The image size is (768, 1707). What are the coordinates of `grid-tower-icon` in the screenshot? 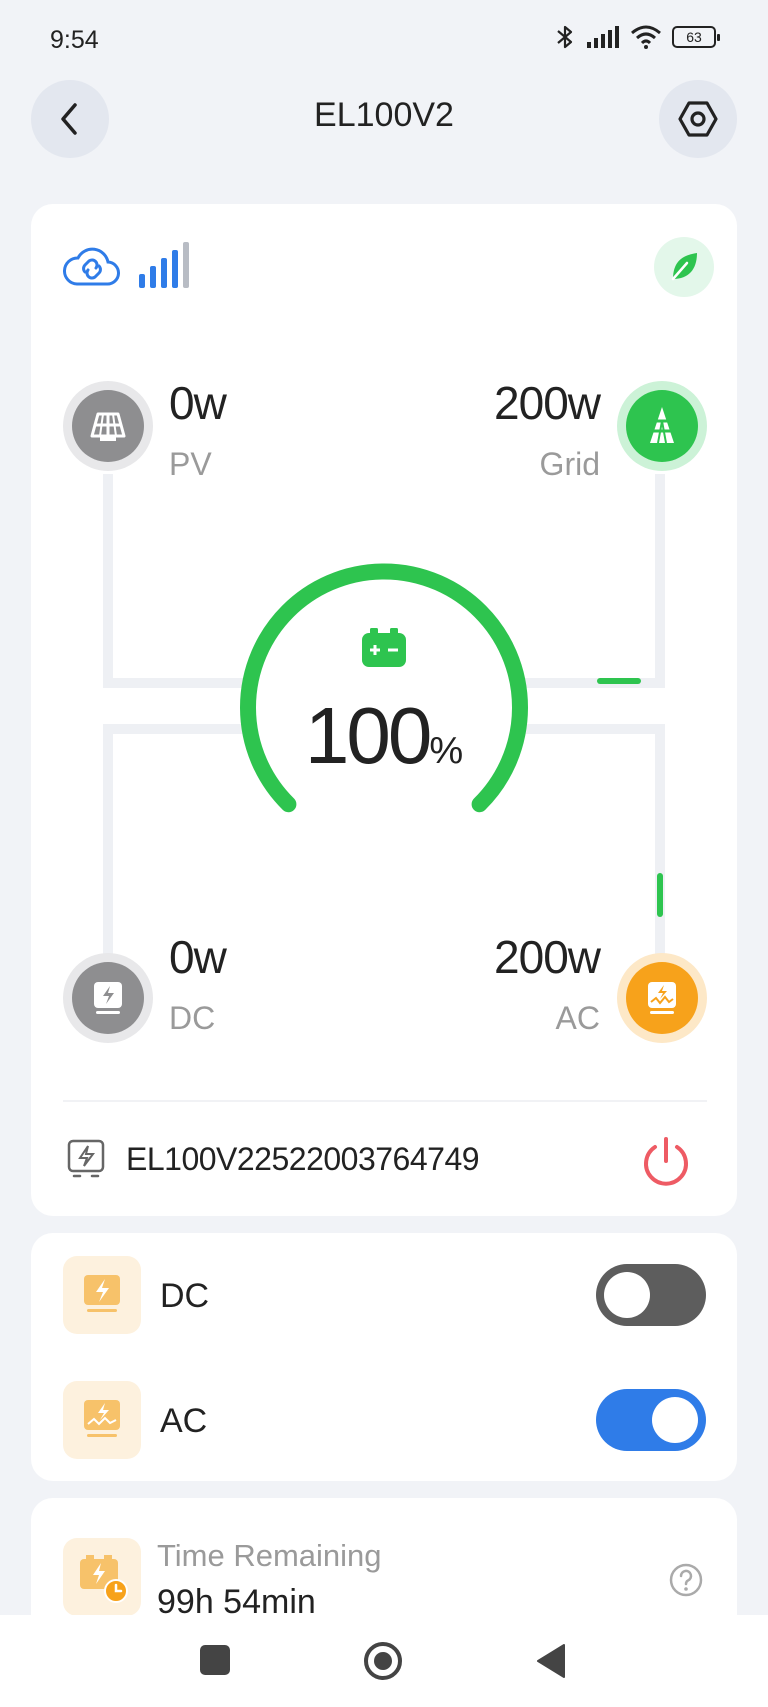 It's located at (662, 425).